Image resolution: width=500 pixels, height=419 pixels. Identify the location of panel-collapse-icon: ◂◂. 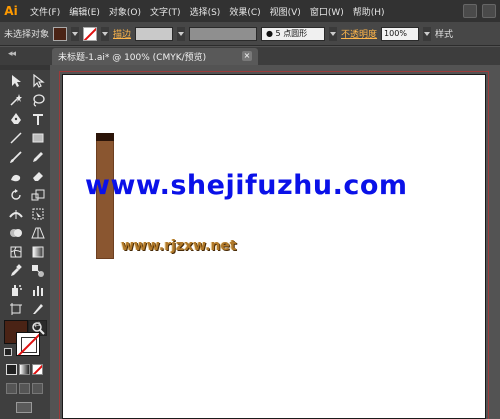
(12, 54).